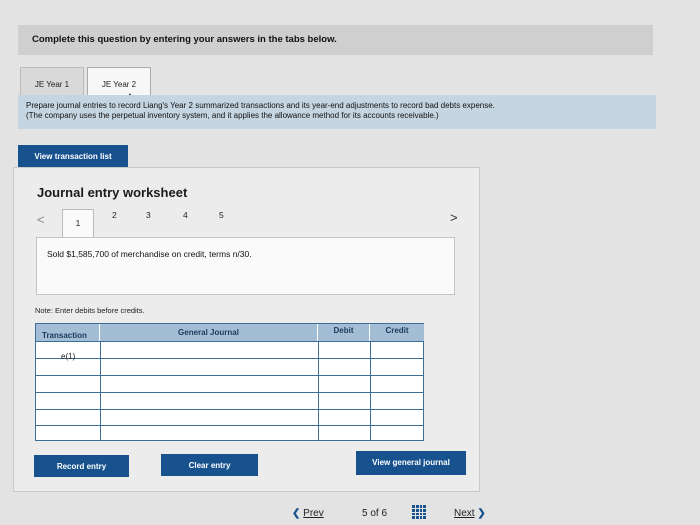 The height and width of the screenshot is (525, 700). What do you see at coordinates (397, 332) in the screenshot?
I see `header-credit: Credit` at bounding box center [397, 332].